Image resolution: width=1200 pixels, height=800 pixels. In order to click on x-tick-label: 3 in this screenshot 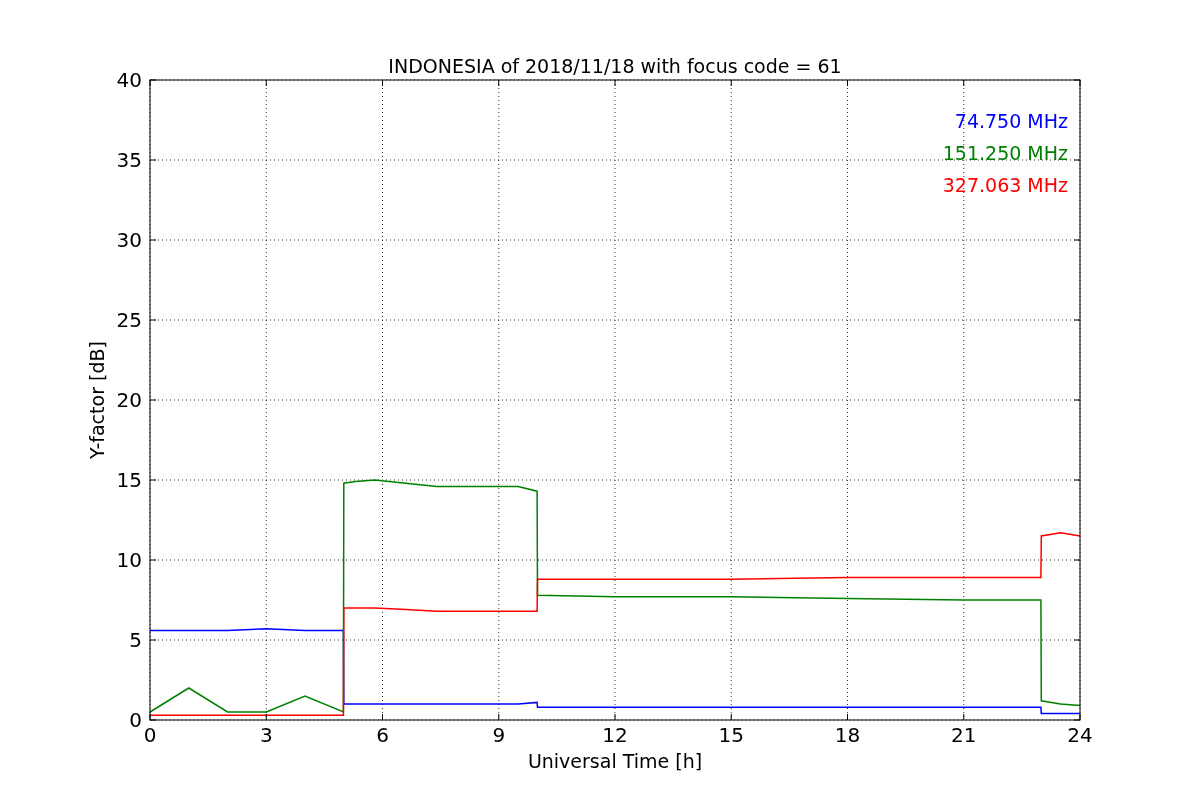, I will do `click(266, 735)`.